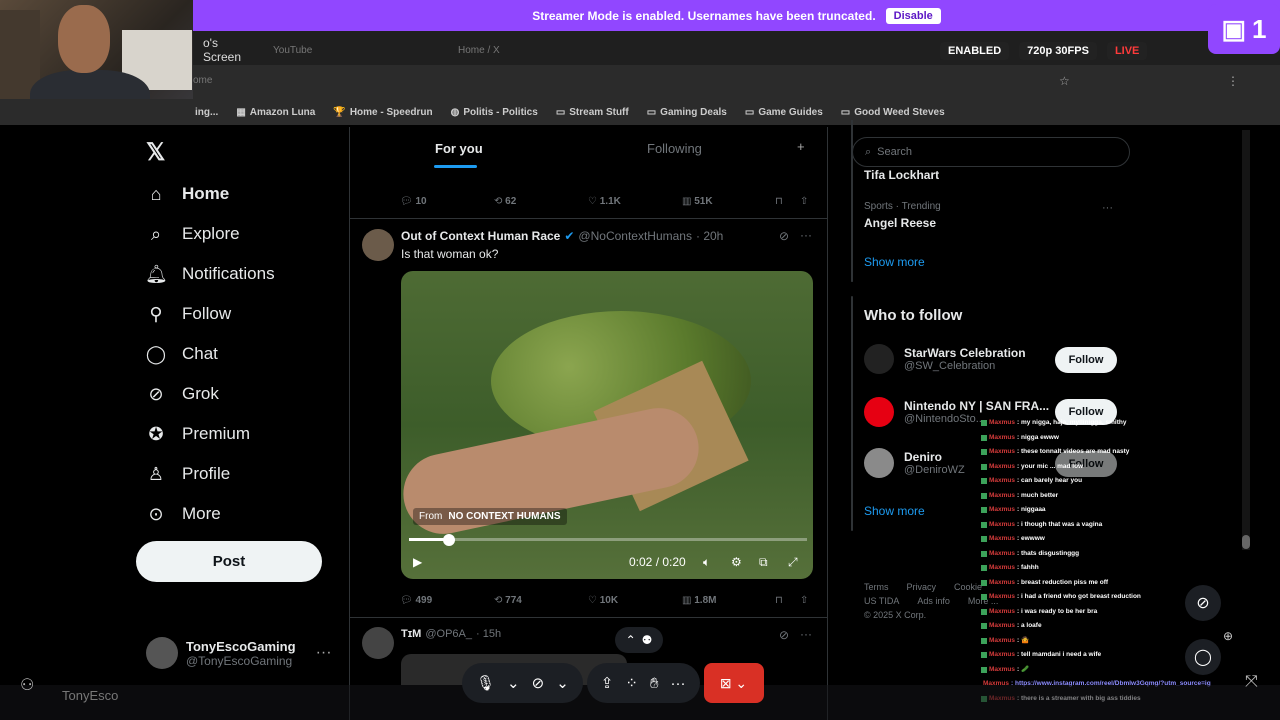  What do you see at coordinates (488, 634) in the screenshot?
I see `tweet-time: · 15h` at bounding box center [488, 634].